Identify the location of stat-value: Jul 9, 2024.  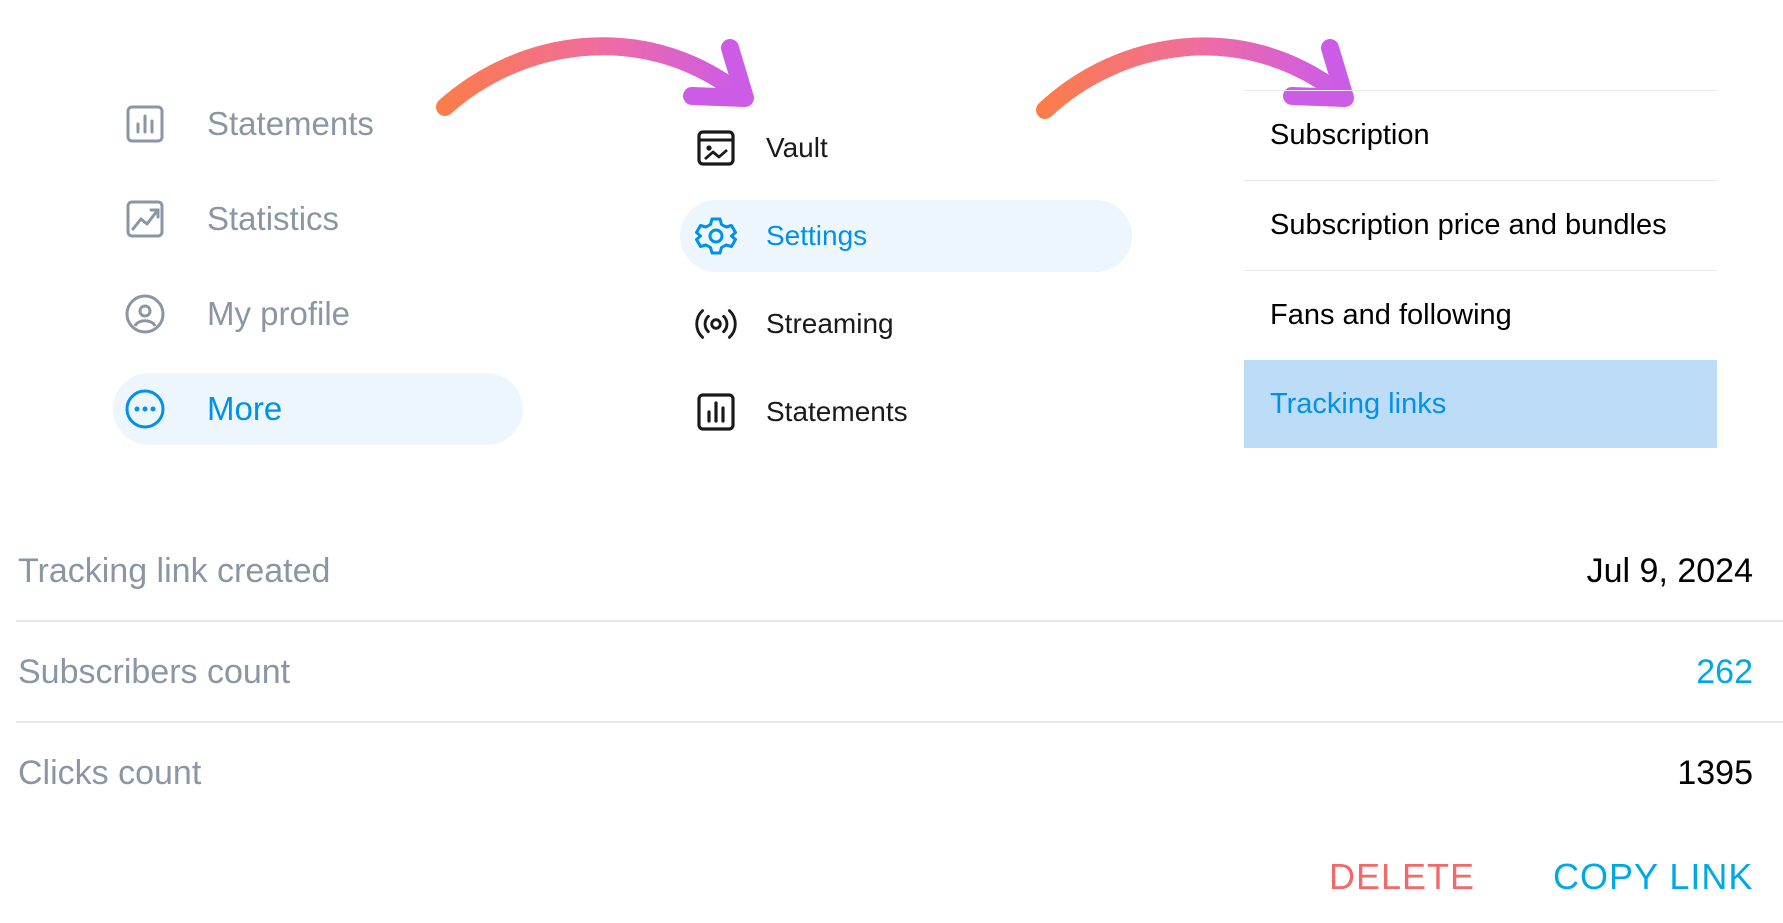
(1669, 570).